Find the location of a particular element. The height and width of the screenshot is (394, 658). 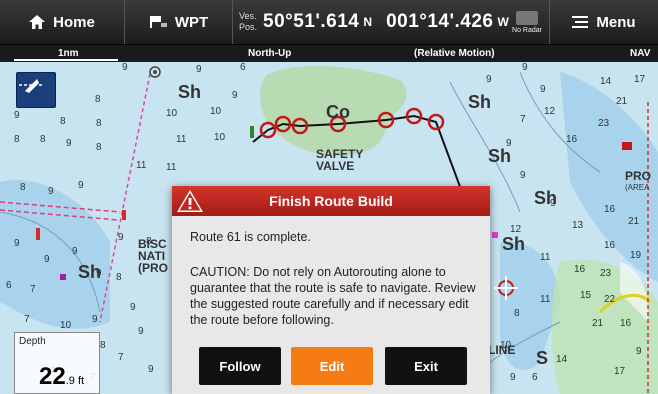

radar-status-label: No Radar is located at coordinates (527, 30).